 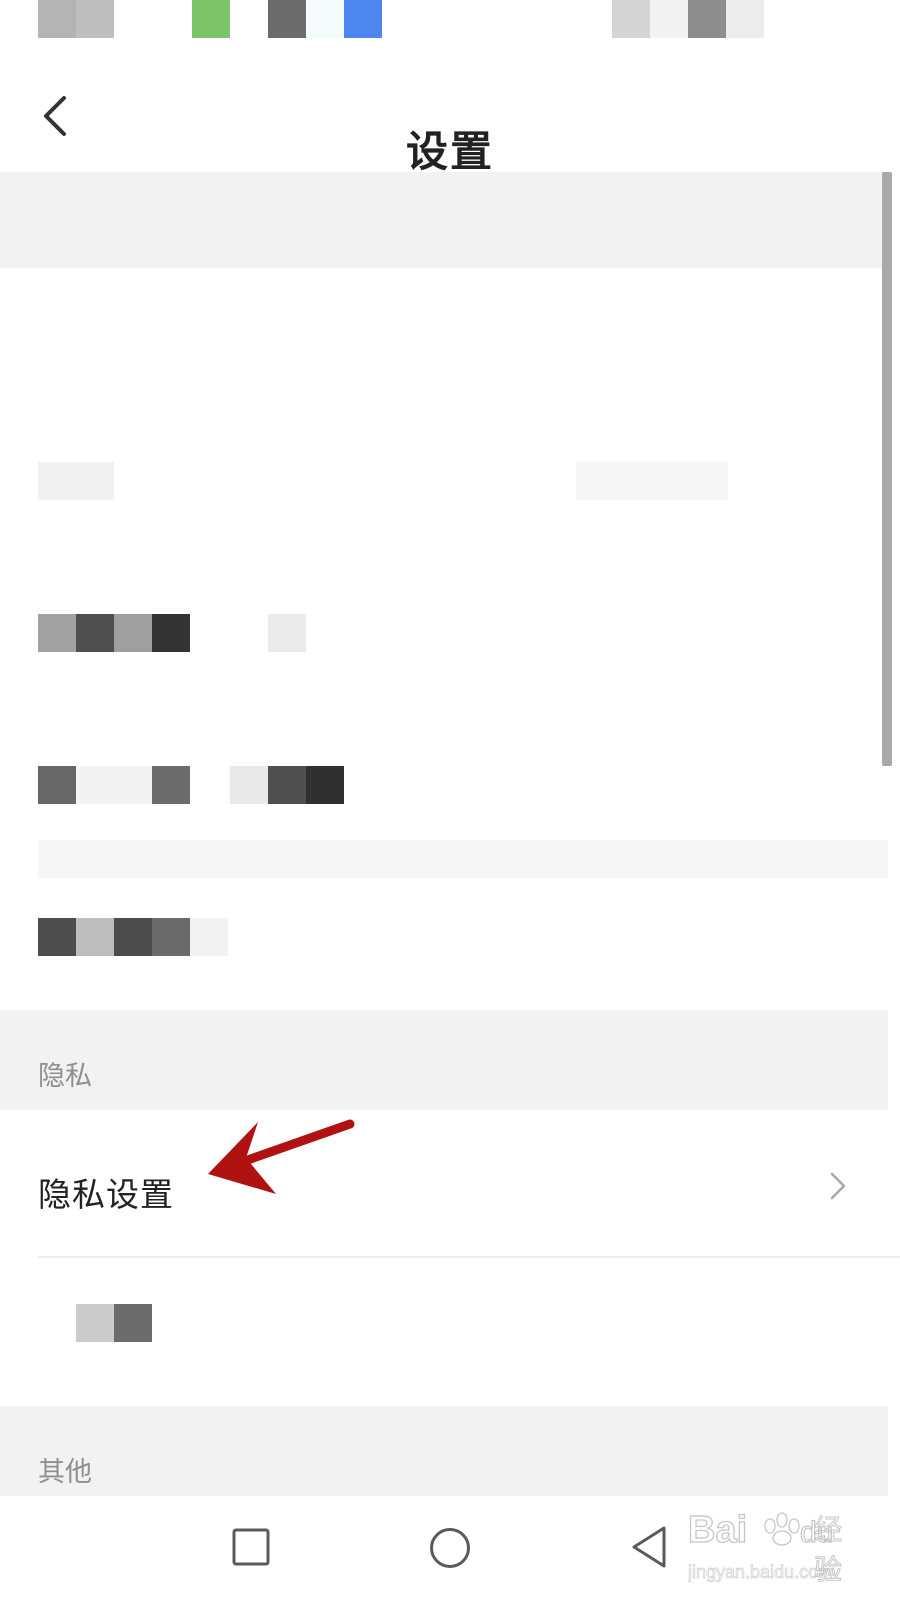 I want to click on watermark-url: jingyan.baidu.com, so click(x=760, y=1572).